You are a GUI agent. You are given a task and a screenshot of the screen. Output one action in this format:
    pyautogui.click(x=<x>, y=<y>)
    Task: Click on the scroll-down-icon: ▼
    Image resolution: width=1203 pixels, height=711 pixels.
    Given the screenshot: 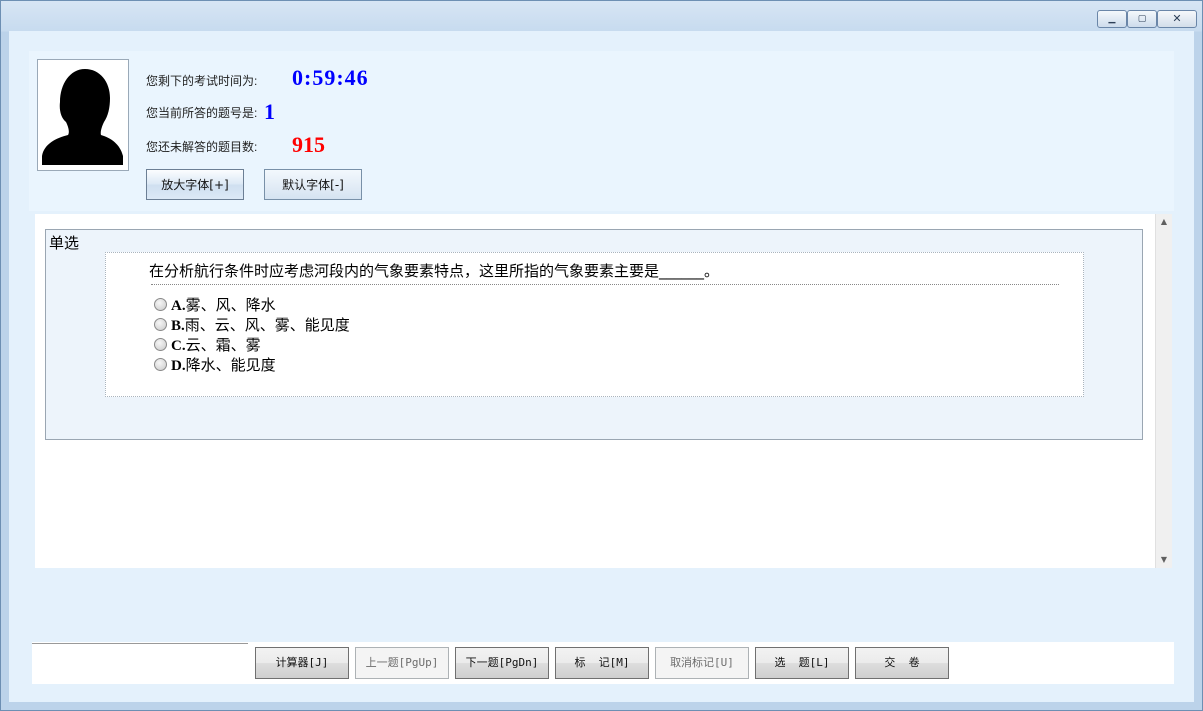 What is the action you would take?
    pyautogui.click(x=1164, y=560)
    